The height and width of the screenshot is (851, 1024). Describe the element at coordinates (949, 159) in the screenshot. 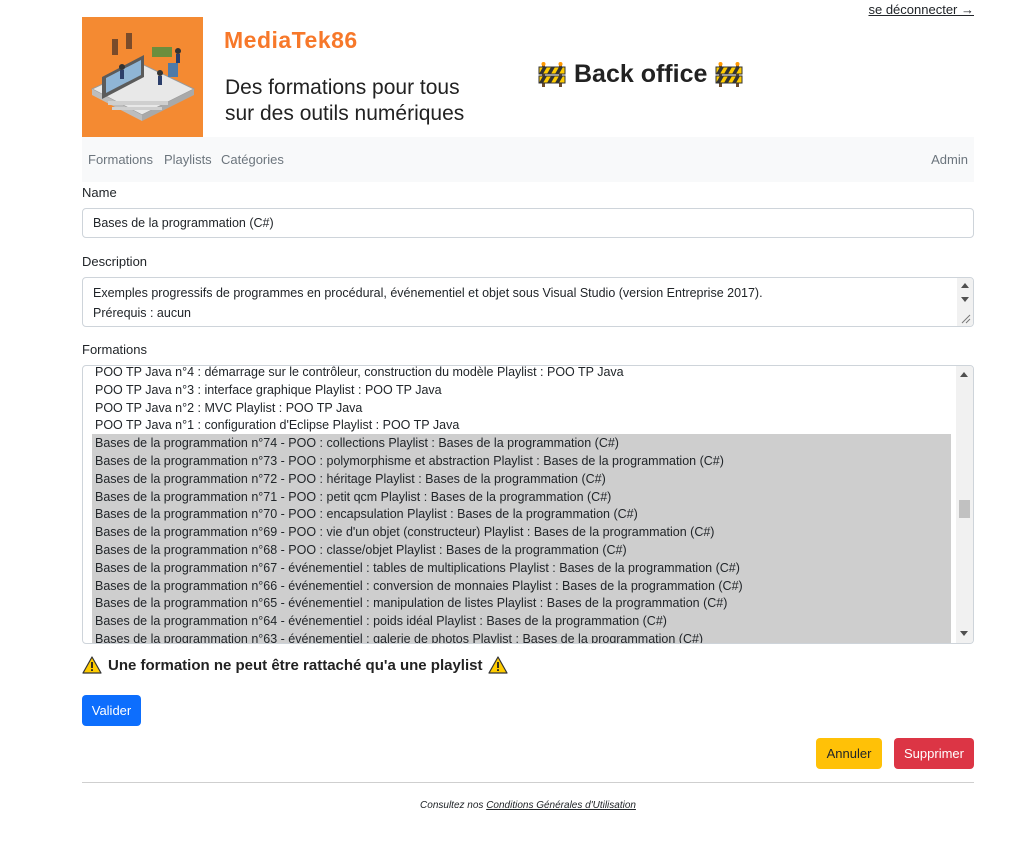

I see `nav-item-admin: Admin` at that location.